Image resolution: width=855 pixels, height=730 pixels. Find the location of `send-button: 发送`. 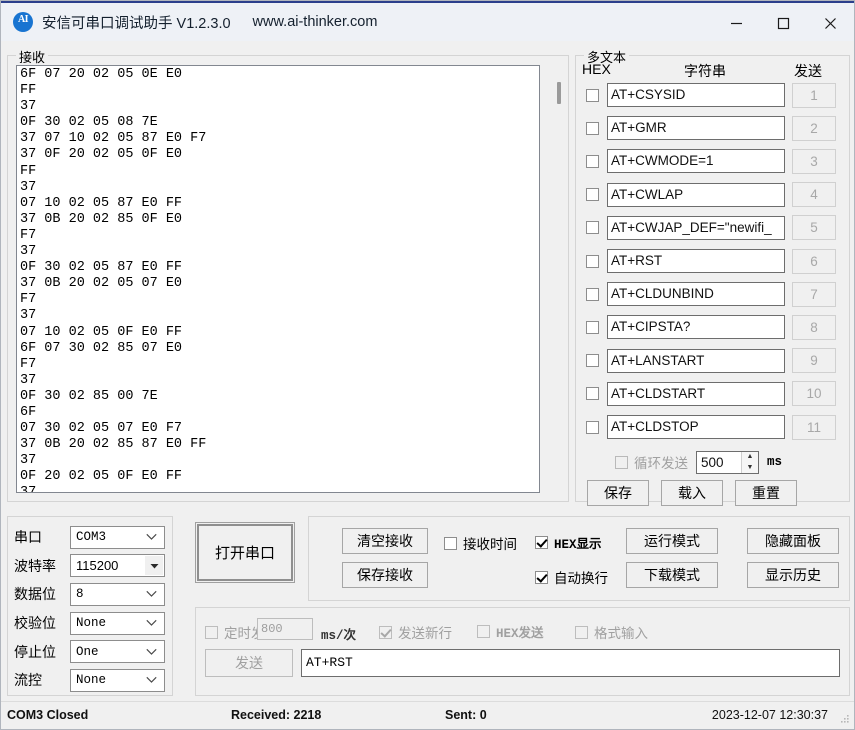

send-button: 发送 is located at coordinates (249, 663).